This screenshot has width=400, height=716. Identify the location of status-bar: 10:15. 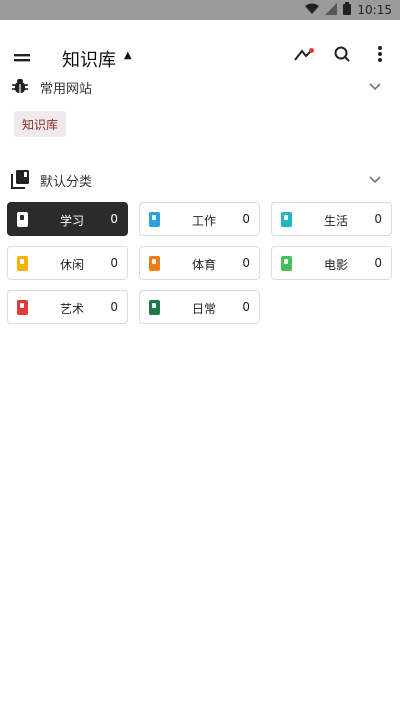
(200, 10).